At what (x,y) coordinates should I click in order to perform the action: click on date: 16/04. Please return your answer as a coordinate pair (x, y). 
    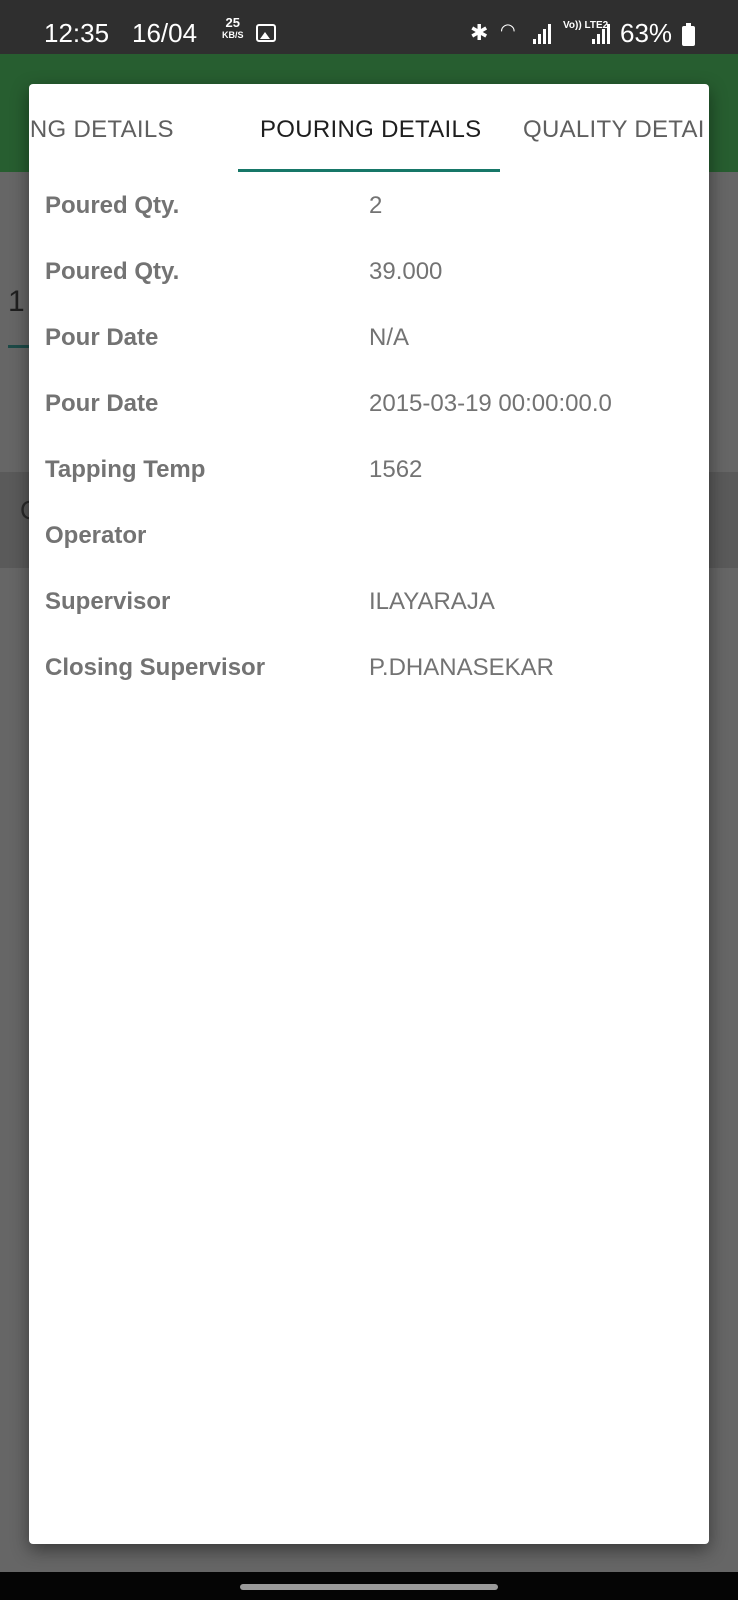
    Looking at the image, I should click on (165, 33).